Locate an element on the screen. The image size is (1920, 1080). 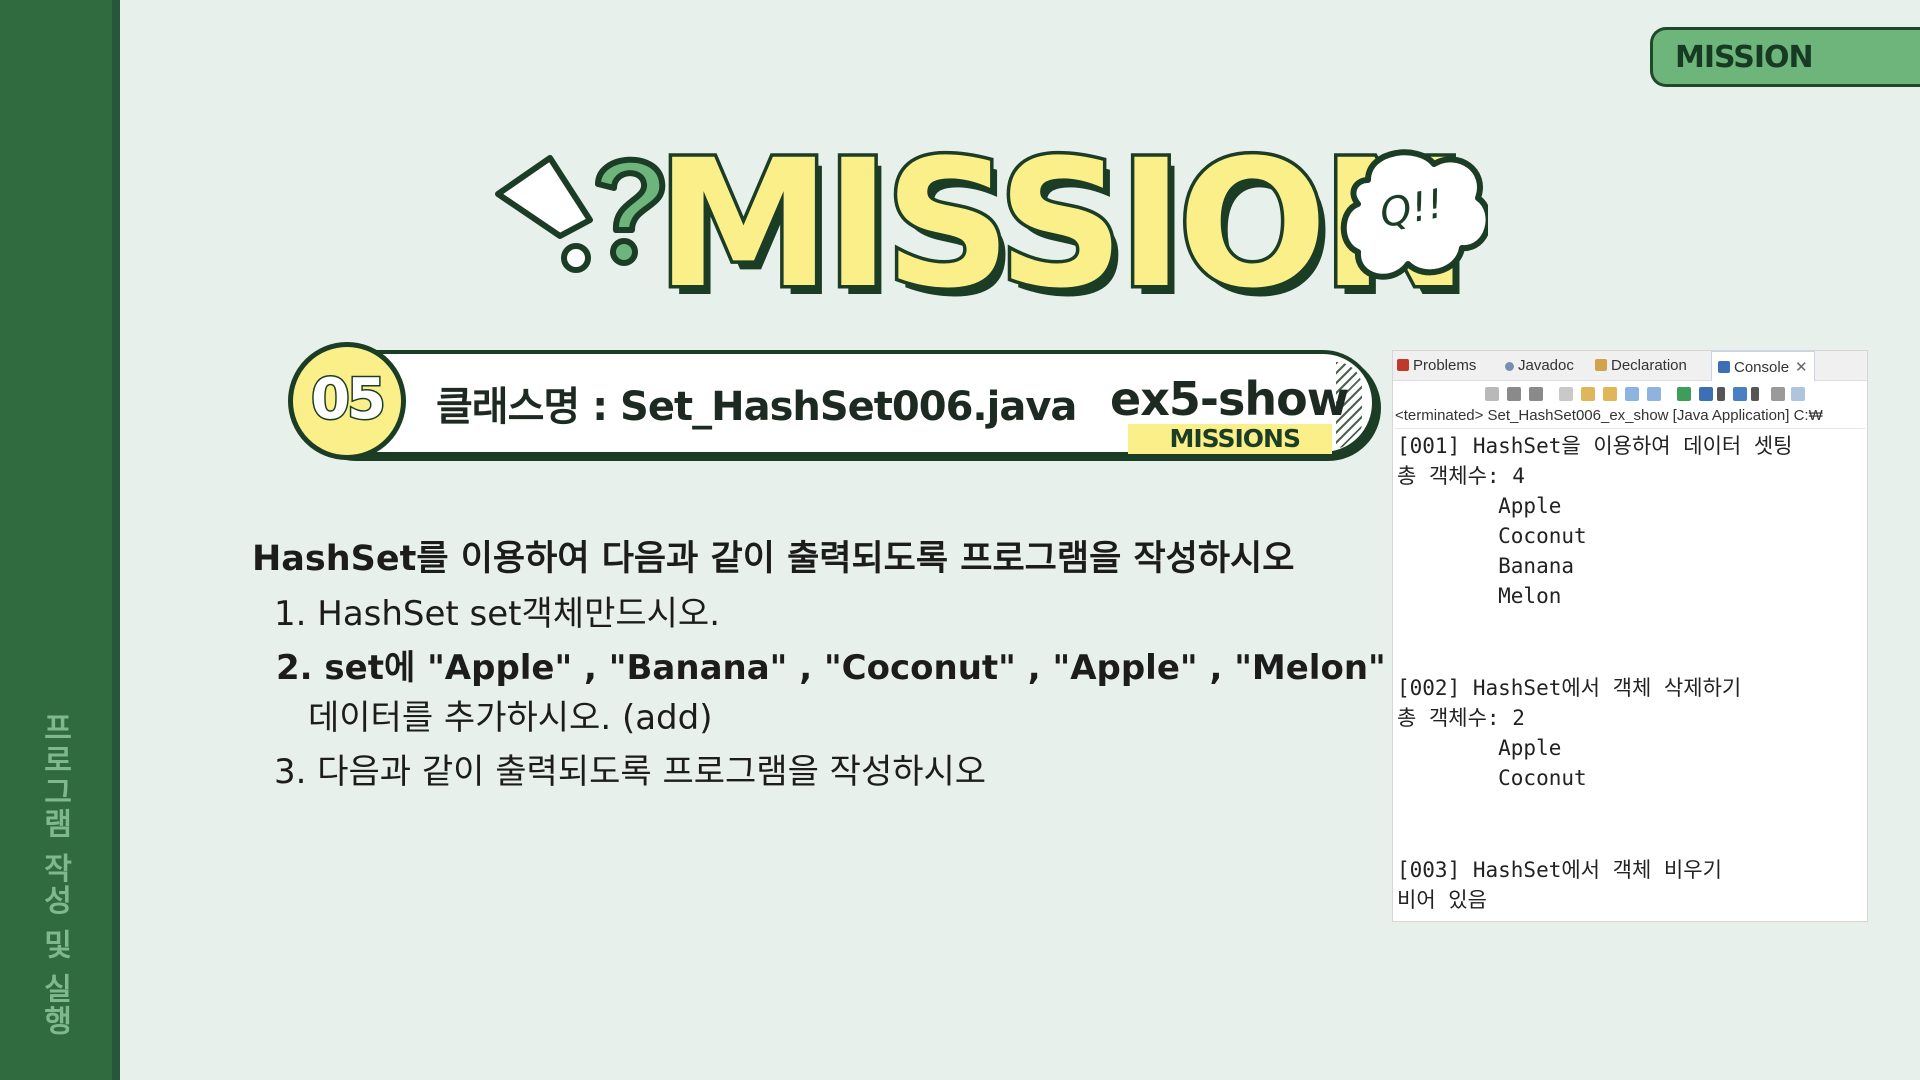
show-stdout-icon is located at coordinates (1632, 394).